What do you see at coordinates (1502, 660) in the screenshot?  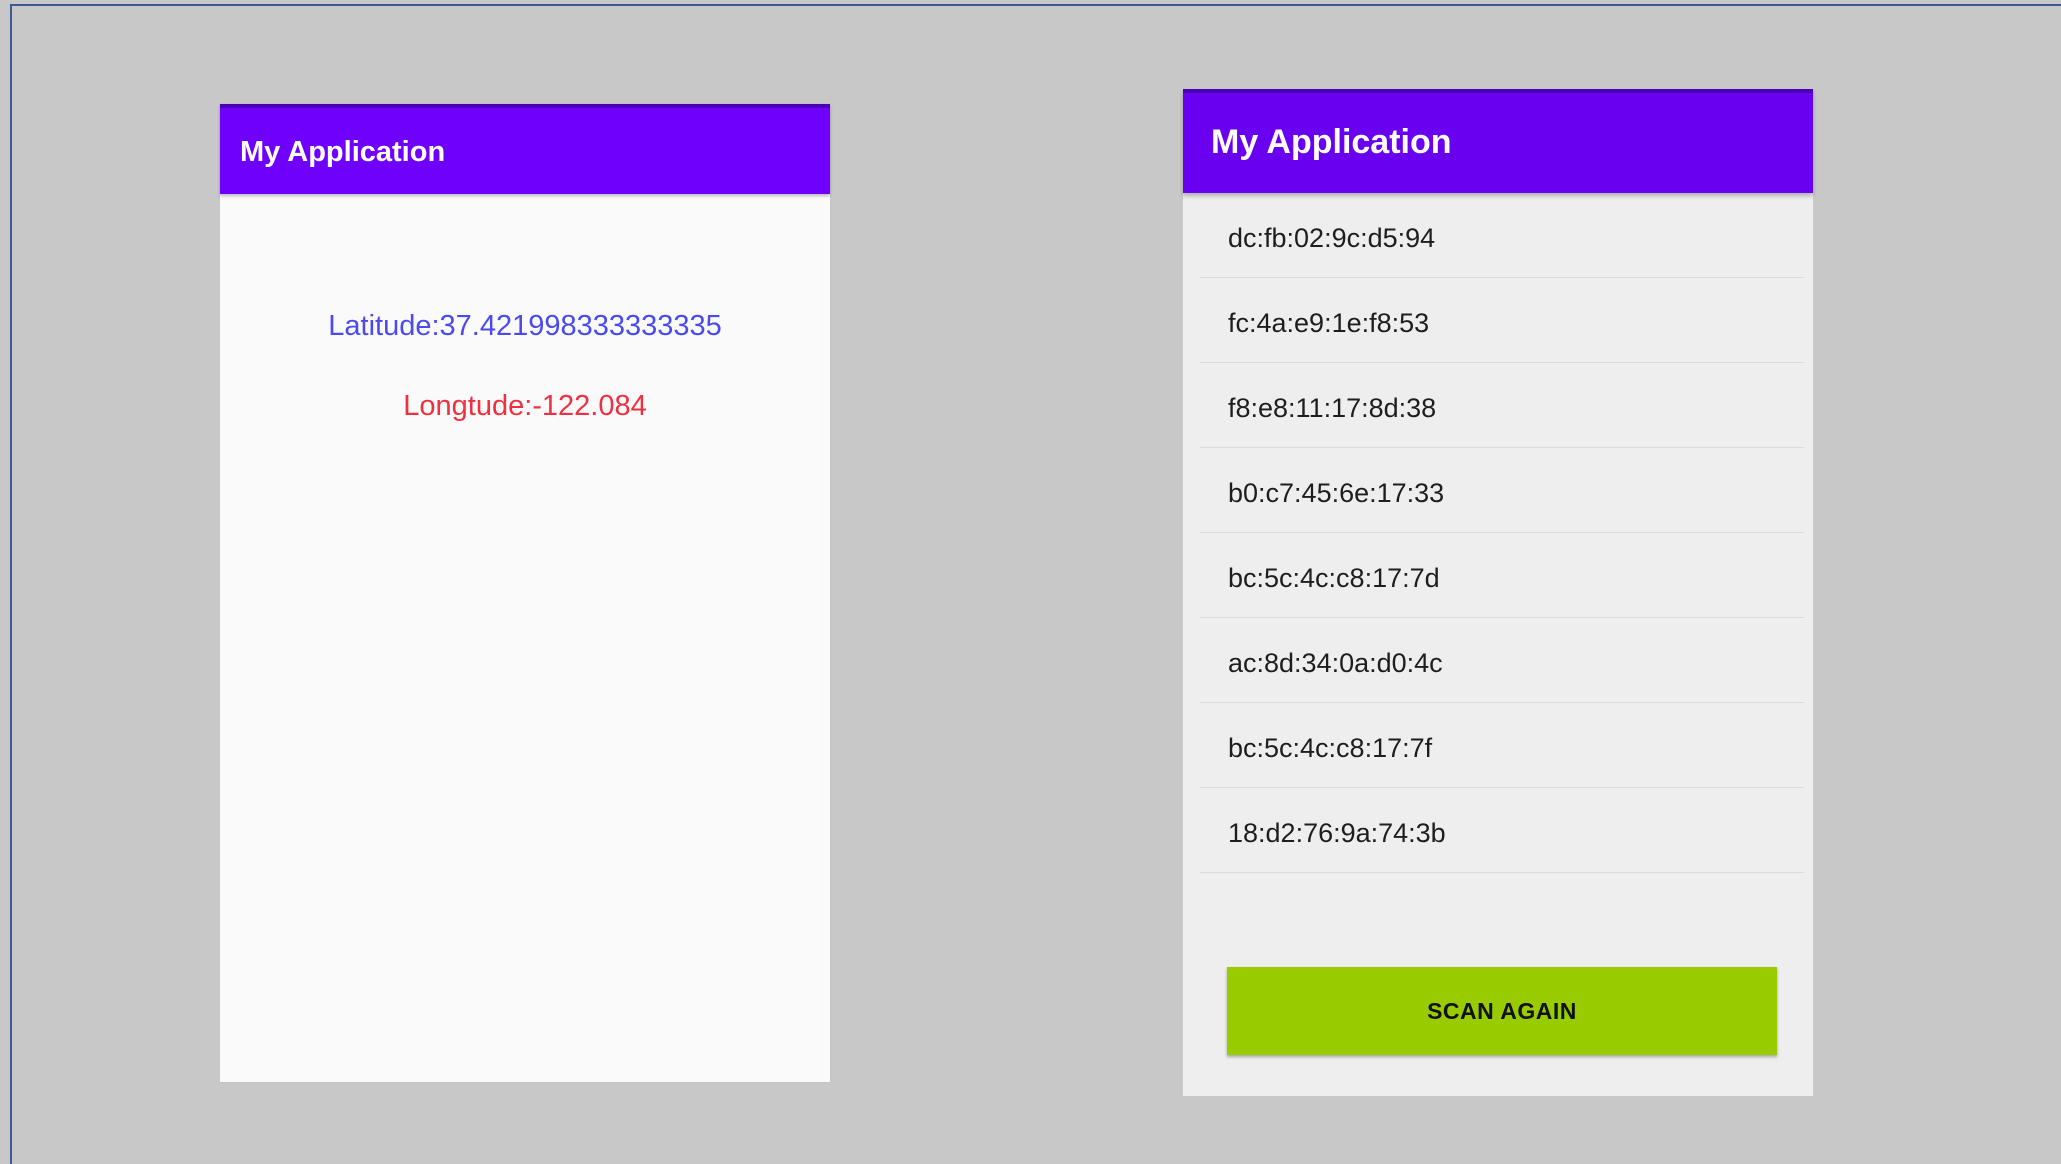 I see `list-item: ac:8d:34:0a:d0:4c` at bounding box center [1502, 660].